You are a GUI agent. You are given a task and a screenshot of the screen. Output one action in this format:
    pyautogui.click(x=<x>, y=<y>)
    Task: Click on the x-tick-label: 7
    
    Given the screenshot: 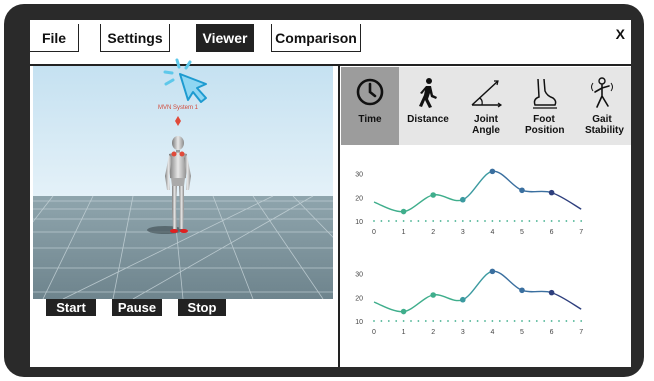 What is the action you would take?
    pyautogui.click(x=581, y=232)
    